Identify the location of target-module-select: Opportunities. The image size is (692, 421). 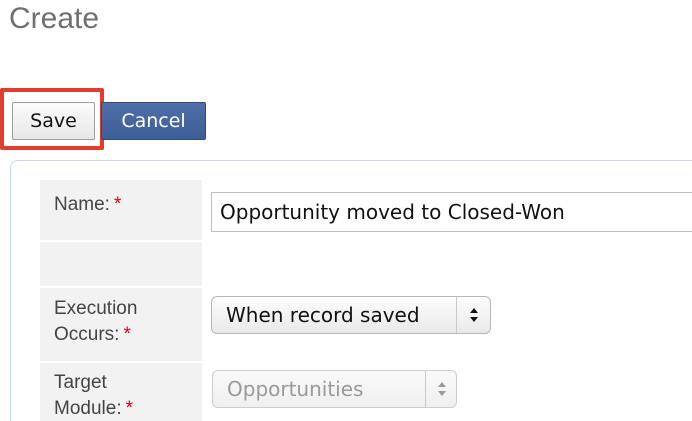
(334, 389).